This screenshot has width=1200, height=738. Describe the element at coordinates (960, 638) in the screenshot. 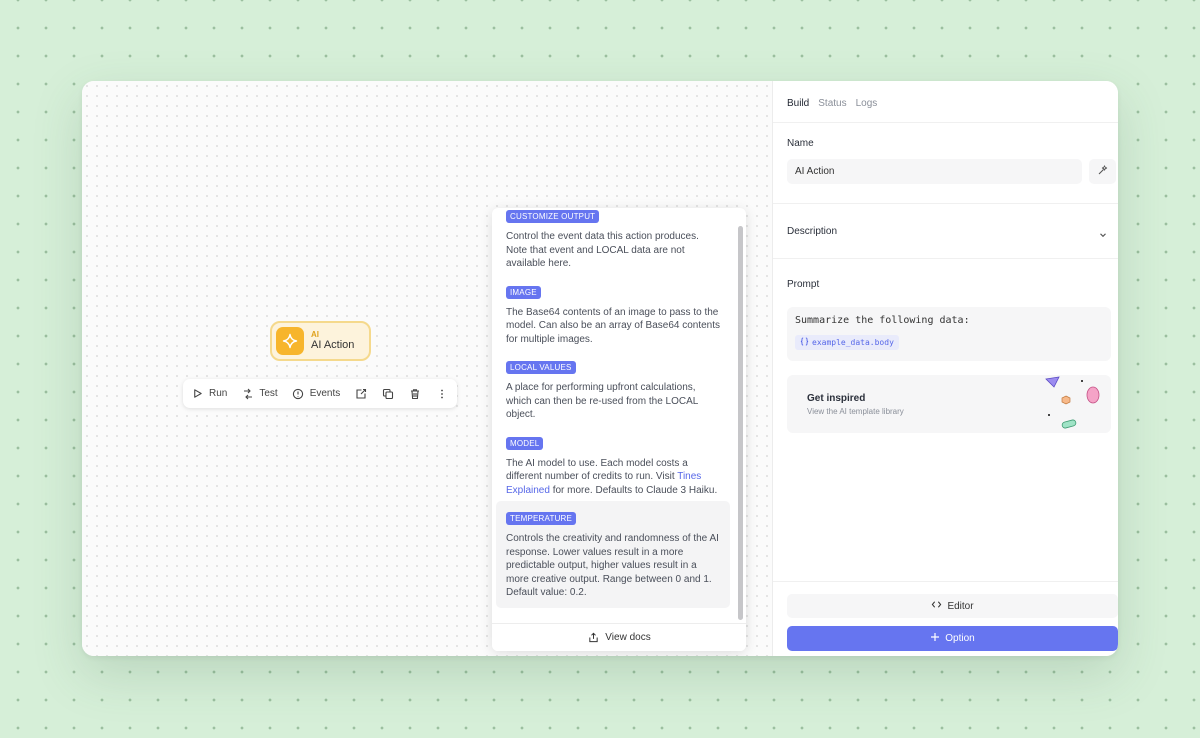

I see `option-label: Option` at that location.